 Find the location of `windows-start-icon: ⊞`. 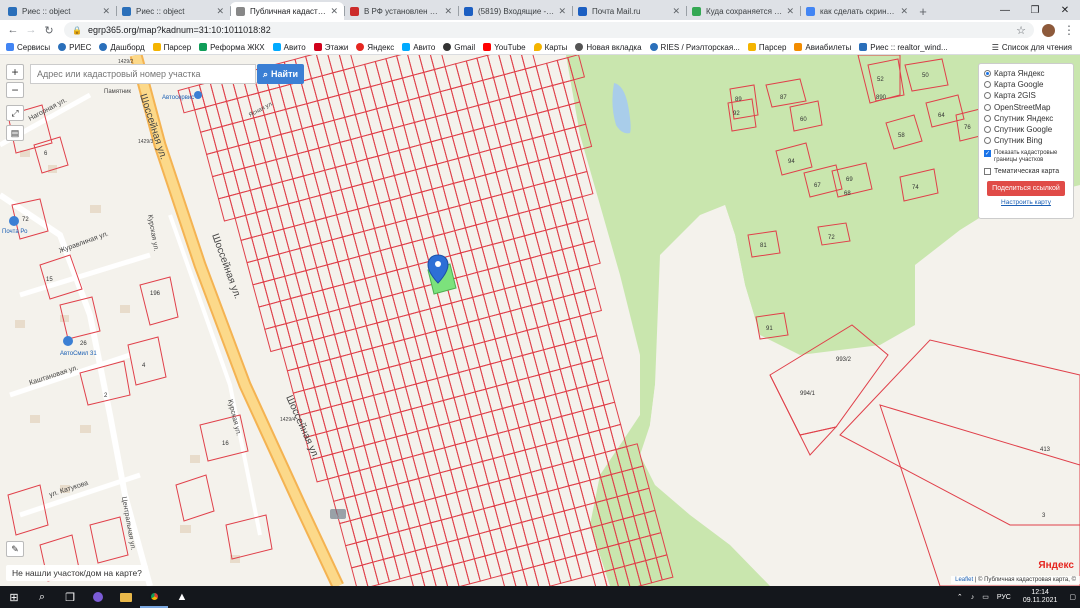

windows-start-icon: ⊞ is located at coordinates (14, 597).